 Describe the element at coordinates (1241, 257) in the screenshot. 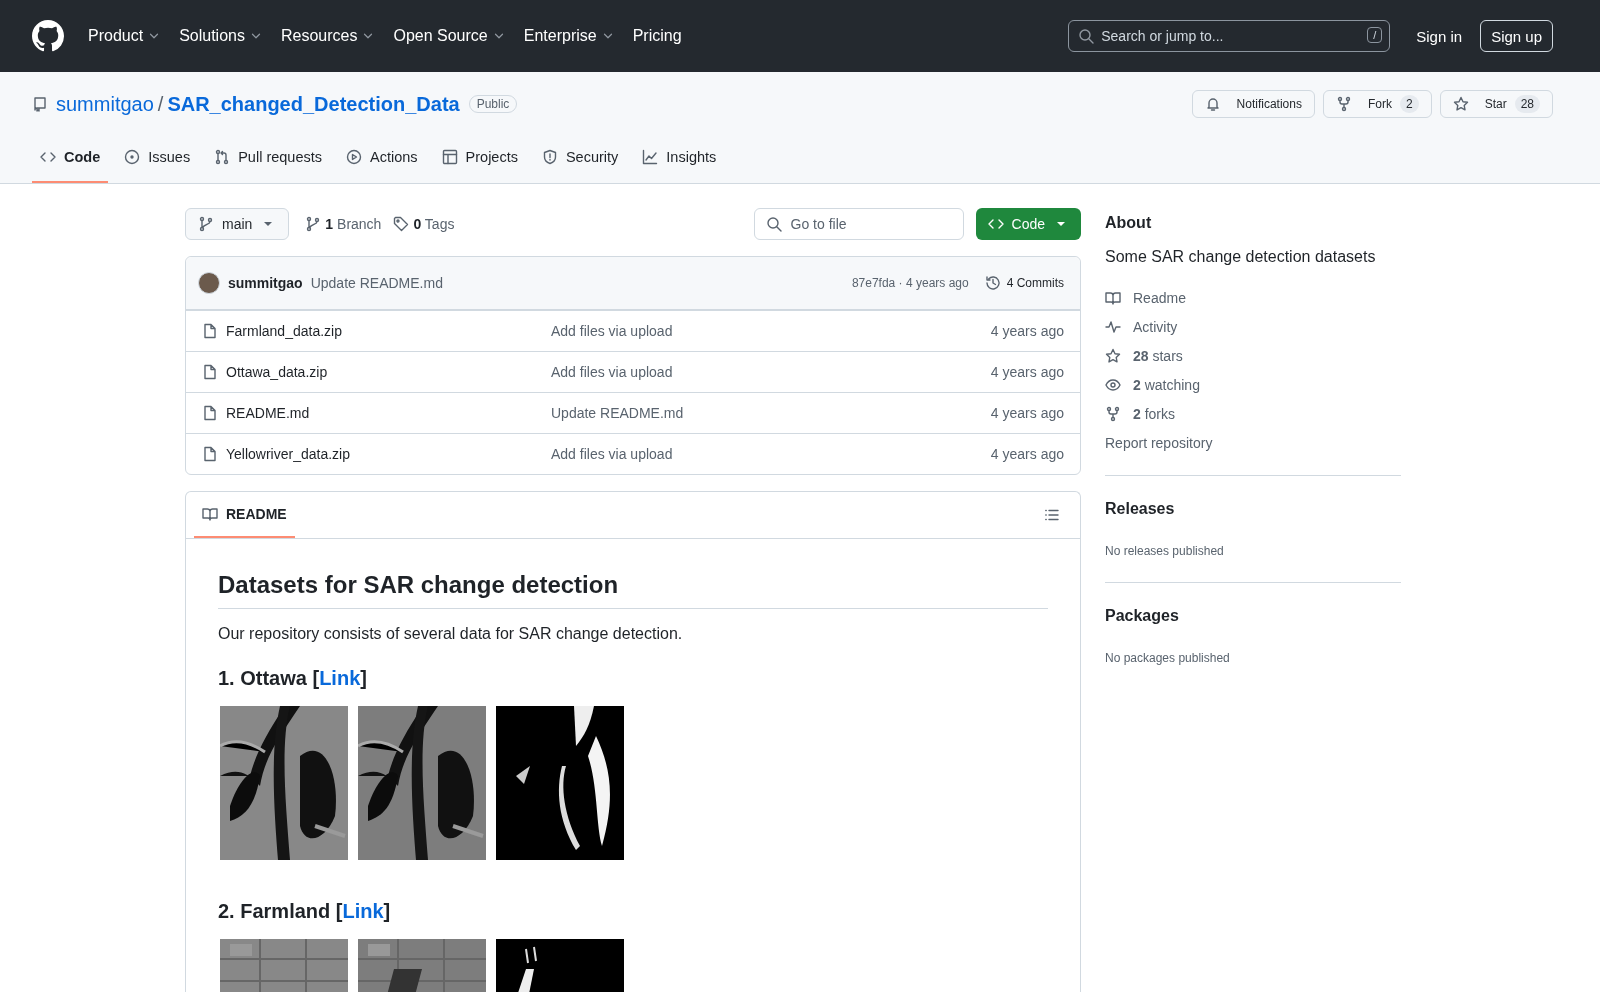

I see `repo-description: Some SAR change detection datasets` at that location.